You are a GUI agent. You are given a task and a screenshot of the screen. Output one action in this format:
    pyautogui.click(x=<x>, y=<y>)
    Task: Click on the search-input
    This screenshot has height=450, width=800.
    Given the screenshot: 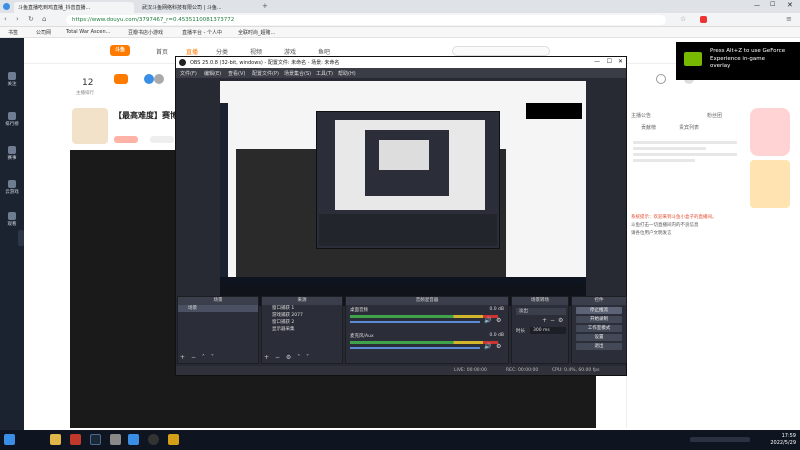 What is the action you would take?
    pyautogui.click(x=501, y=51)
    